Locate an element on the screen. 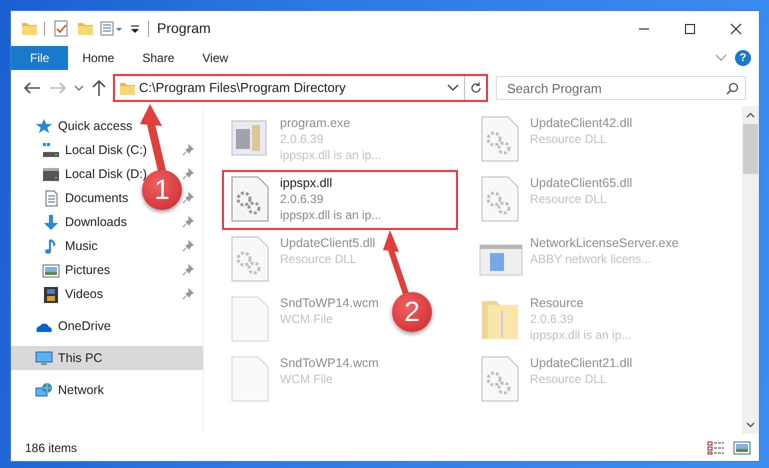 The width and height of the screenshot is (769, 468). window-title: Program is located at coordinates (184, 28).